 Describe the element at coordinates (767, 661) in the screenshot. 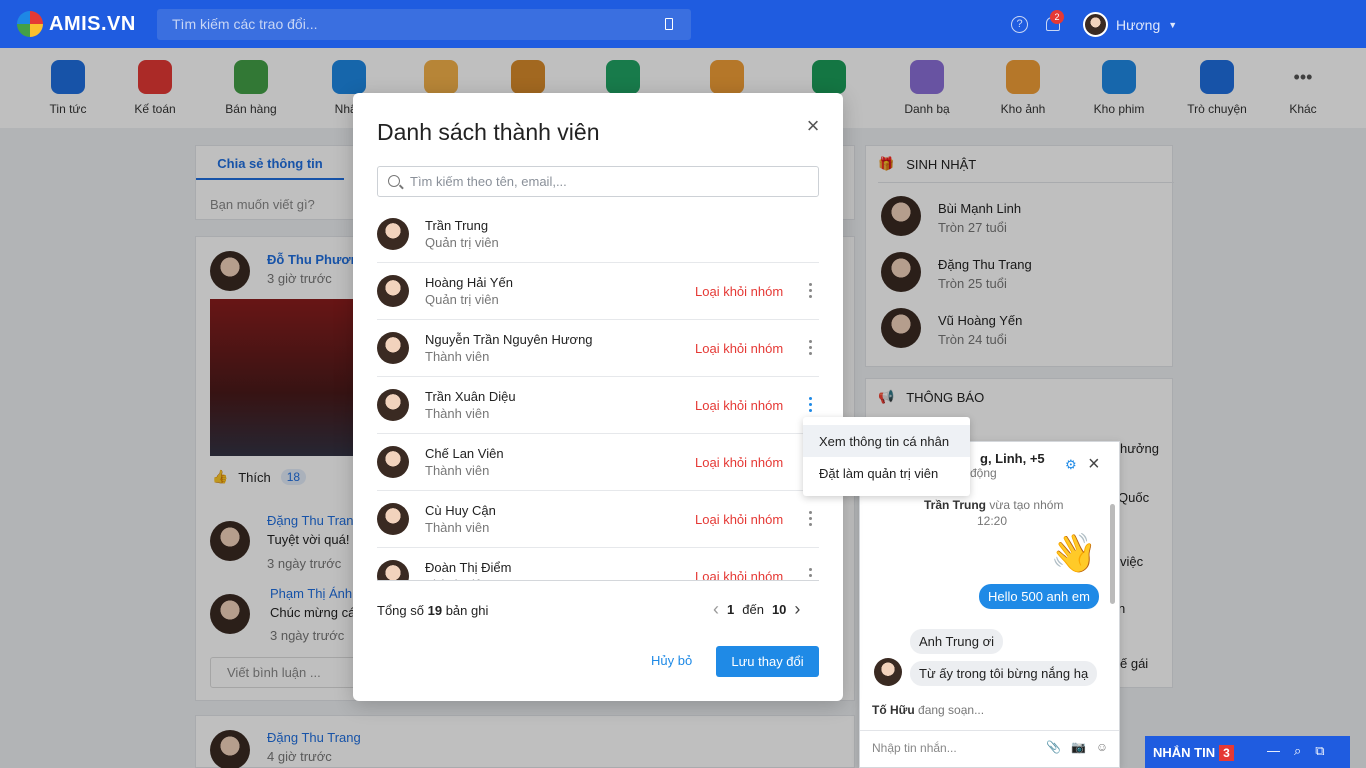

I see `save-button: Lưu thay đổi` at that location.